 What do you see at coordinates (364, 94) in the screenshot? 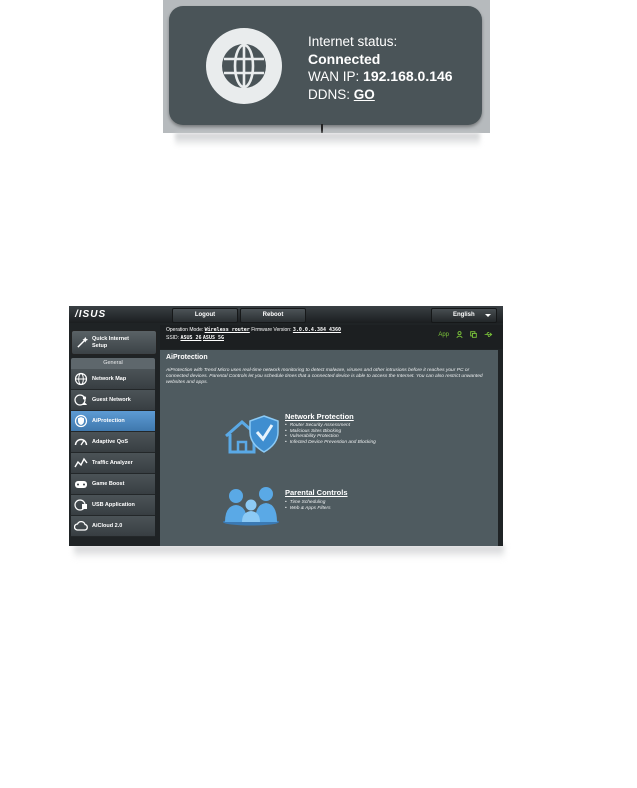
I see `ddns-go-link: GO` at bounding box center [364, 94].